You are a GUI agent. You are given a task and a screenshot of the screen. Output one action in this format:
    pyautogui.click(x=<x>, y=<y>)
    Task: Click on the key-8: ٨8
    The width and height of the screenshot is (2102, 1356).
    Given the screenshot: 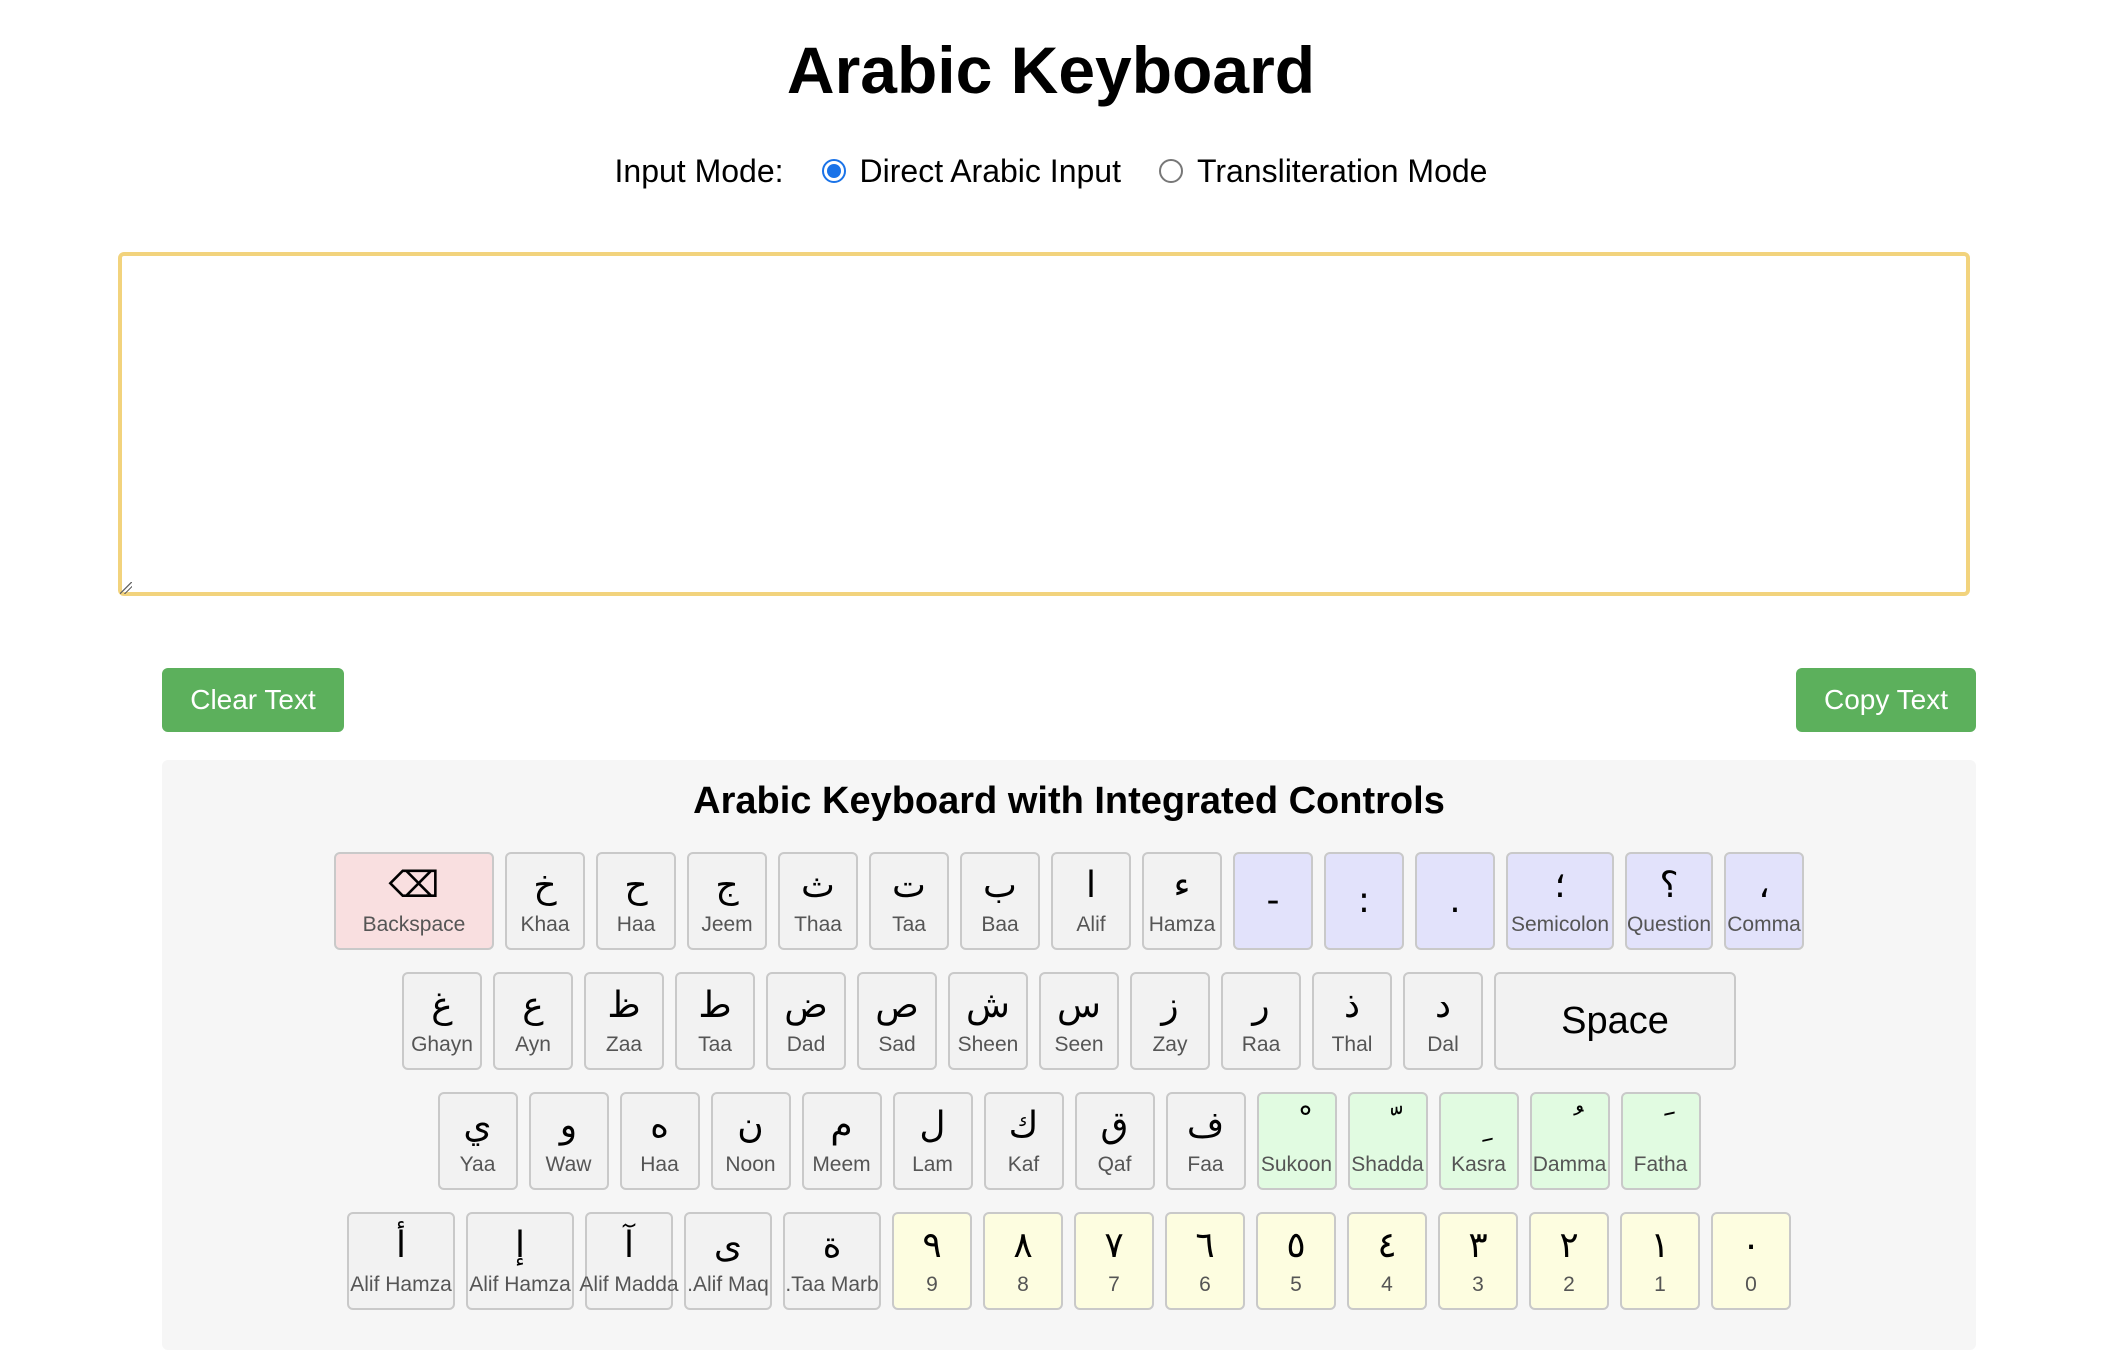 What is the action you would take?
    pyautogui.click(x=1023, y=1261)
    